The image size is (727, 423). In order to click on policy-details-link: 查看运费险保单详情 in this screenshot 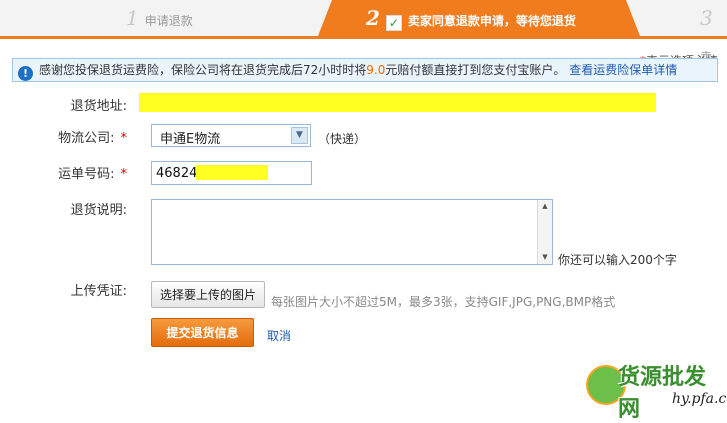, I will do `click(623, 70)`.